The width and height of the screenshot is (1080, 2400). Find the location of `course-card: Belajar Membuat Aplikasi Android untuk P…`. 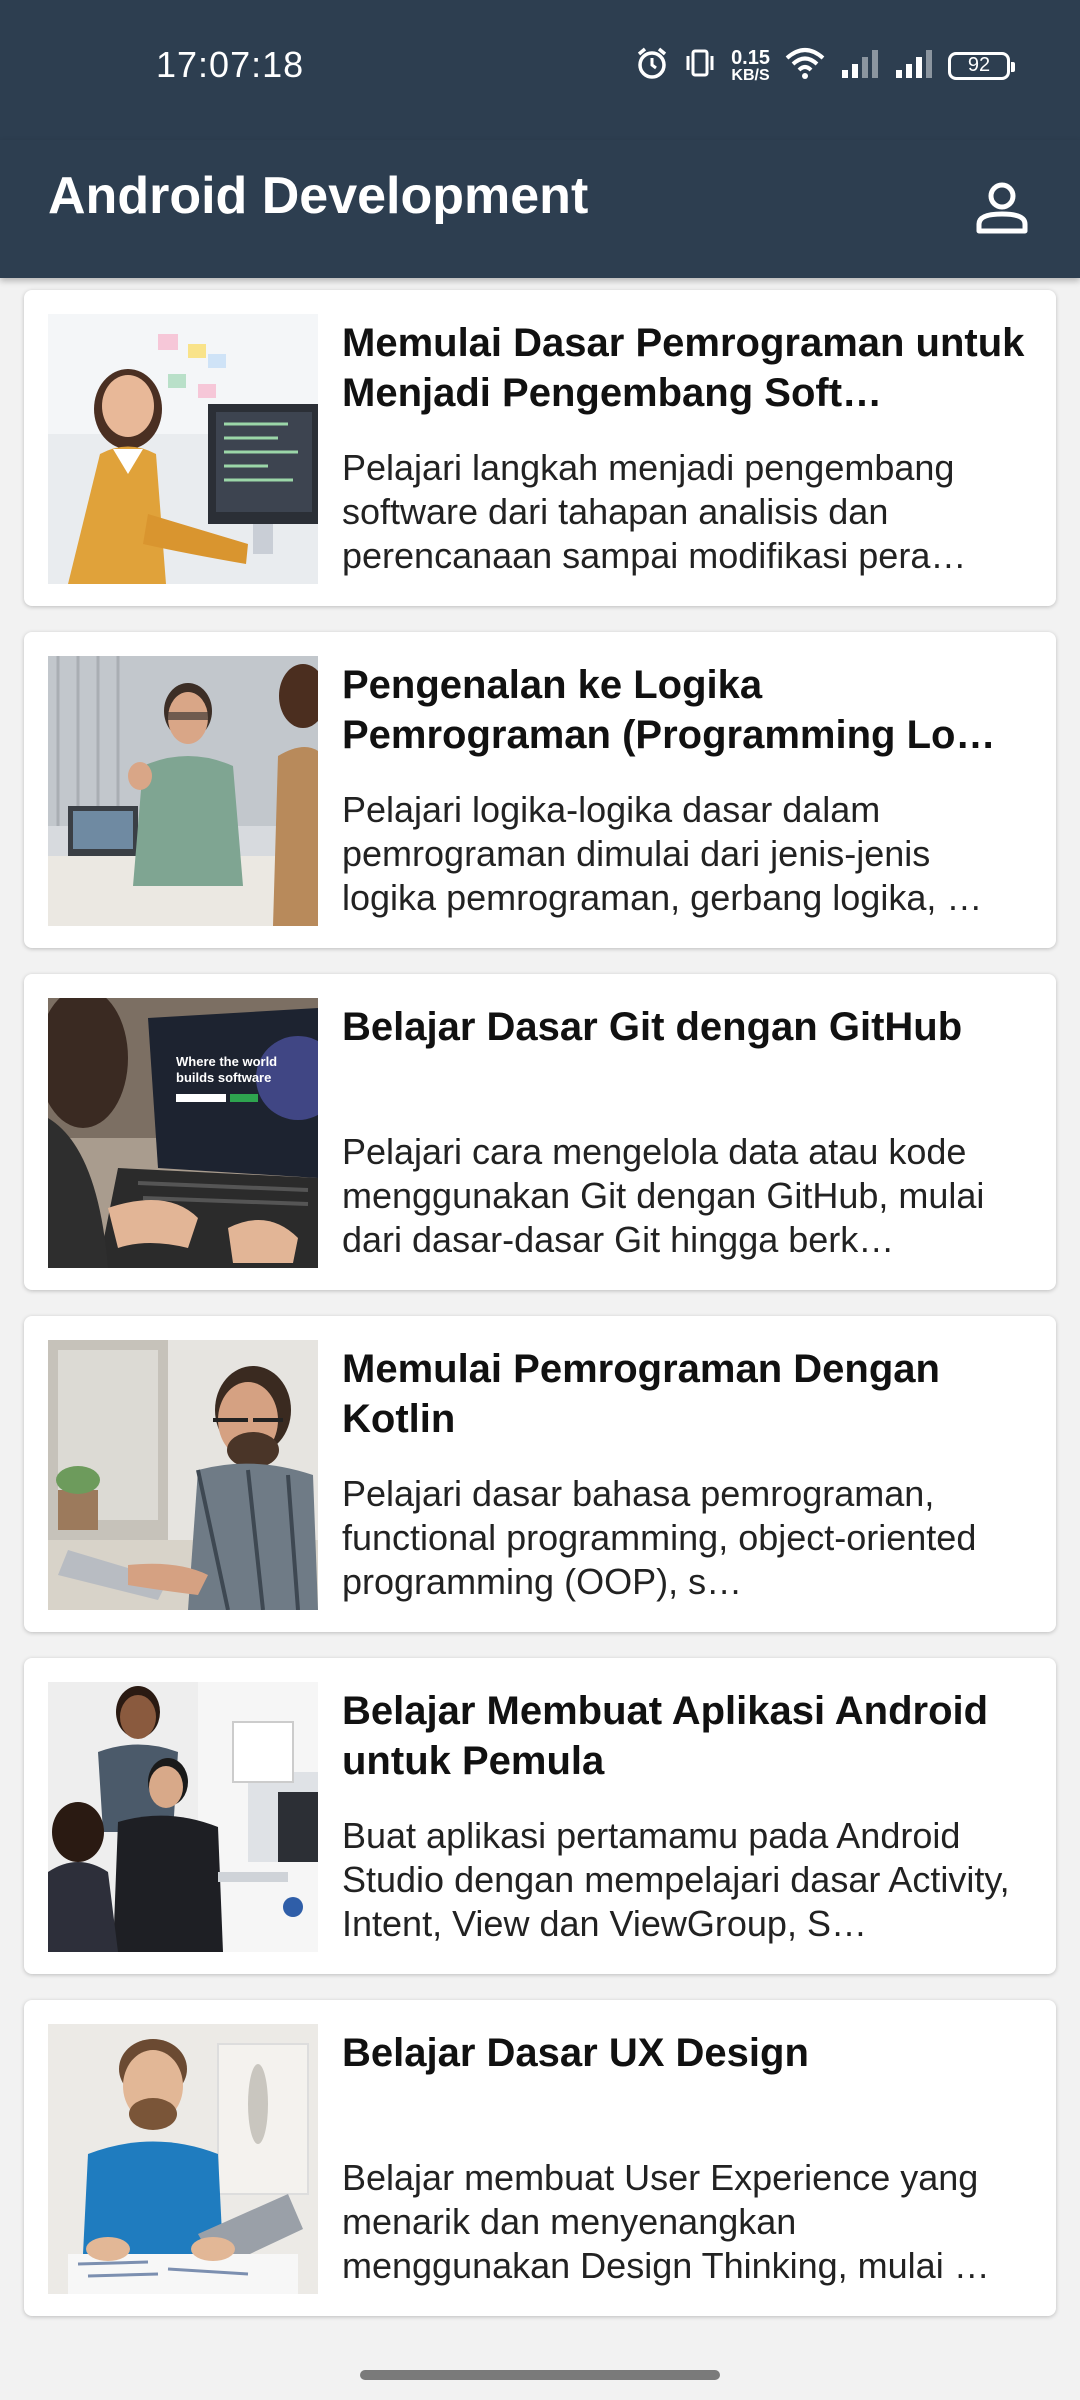

course-card: Belajar Membuat Aplikasi Android untuk P… is located at coordinates (540, 1816).